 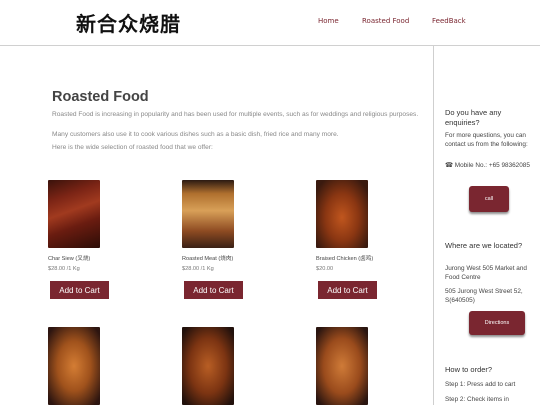 I want to click on phone-icon: ☎, so click(x=449, y=165).